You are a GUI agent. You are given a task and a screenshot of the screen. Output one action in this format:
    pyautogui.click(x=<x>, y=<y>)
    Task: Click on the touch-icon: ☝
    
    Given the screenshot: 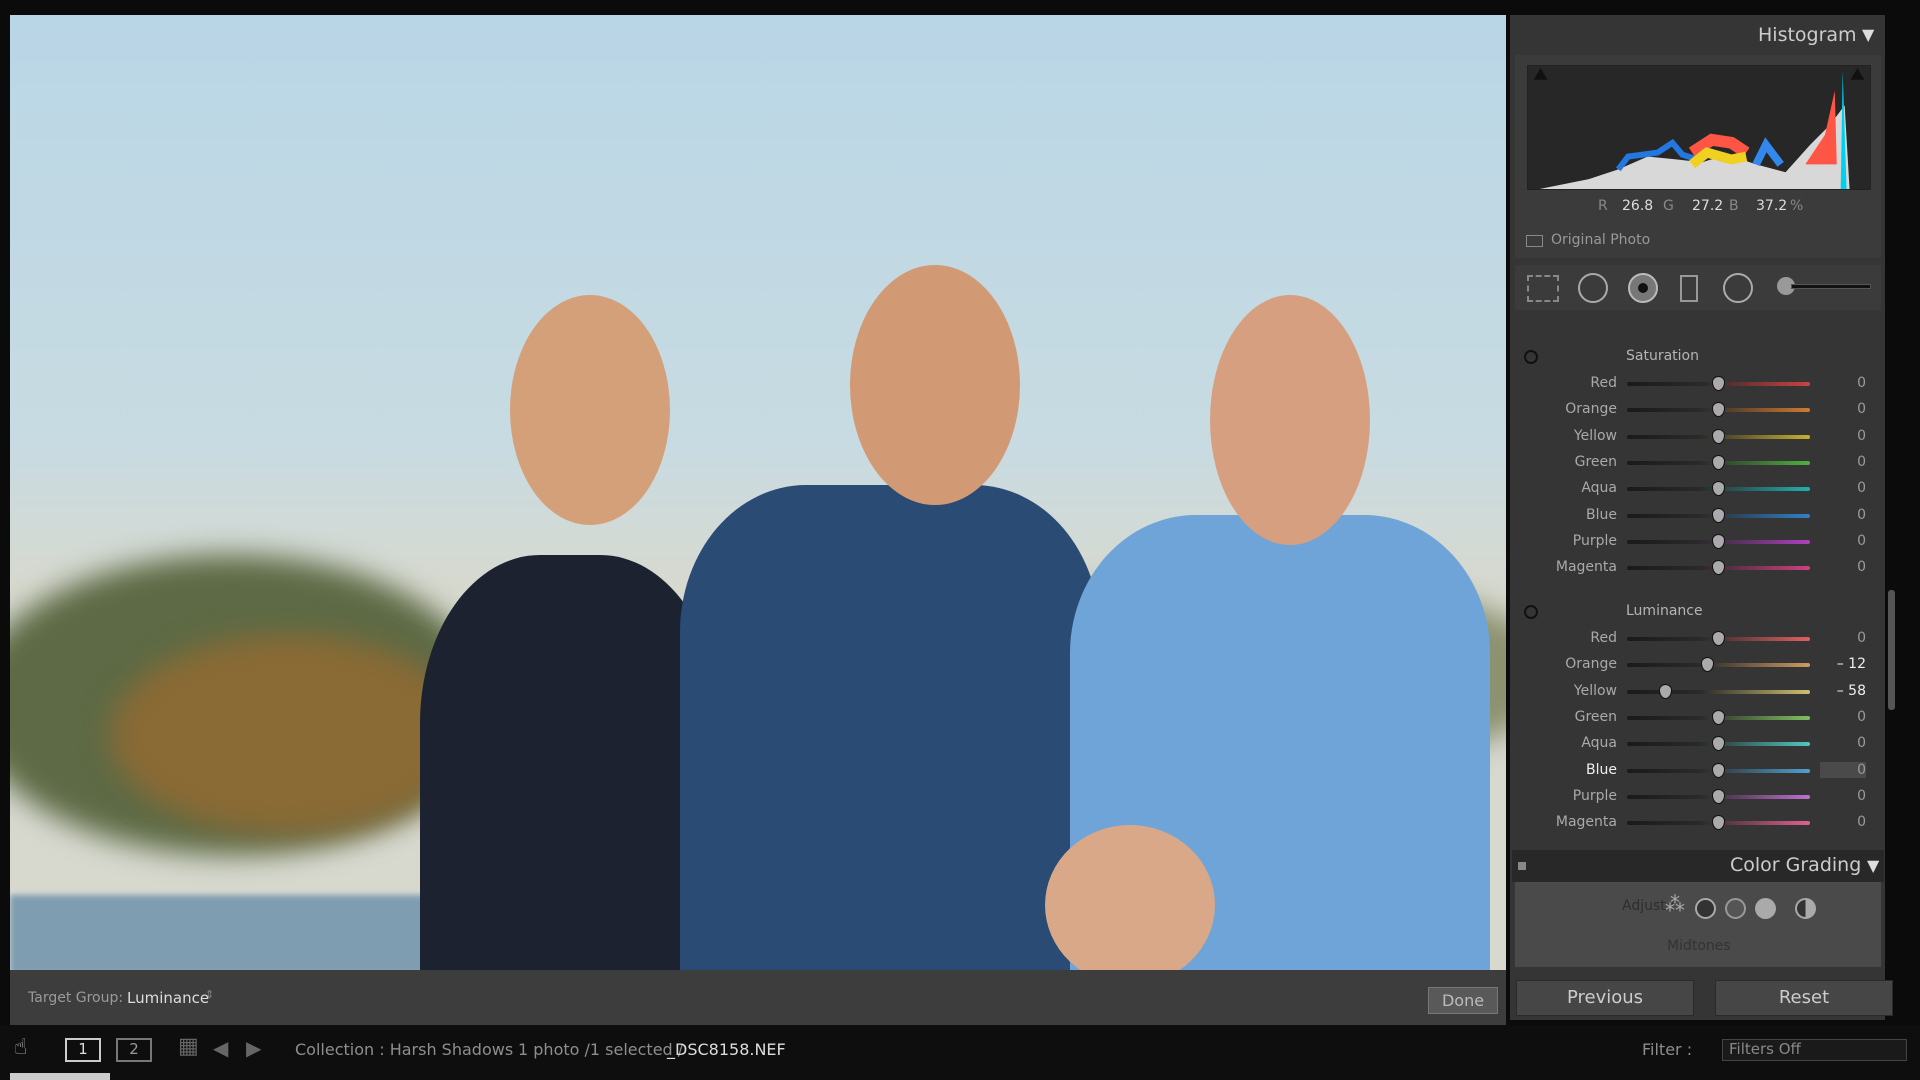 What is the action you would take?
    pyautogui.click(x=20, y=1047)
    